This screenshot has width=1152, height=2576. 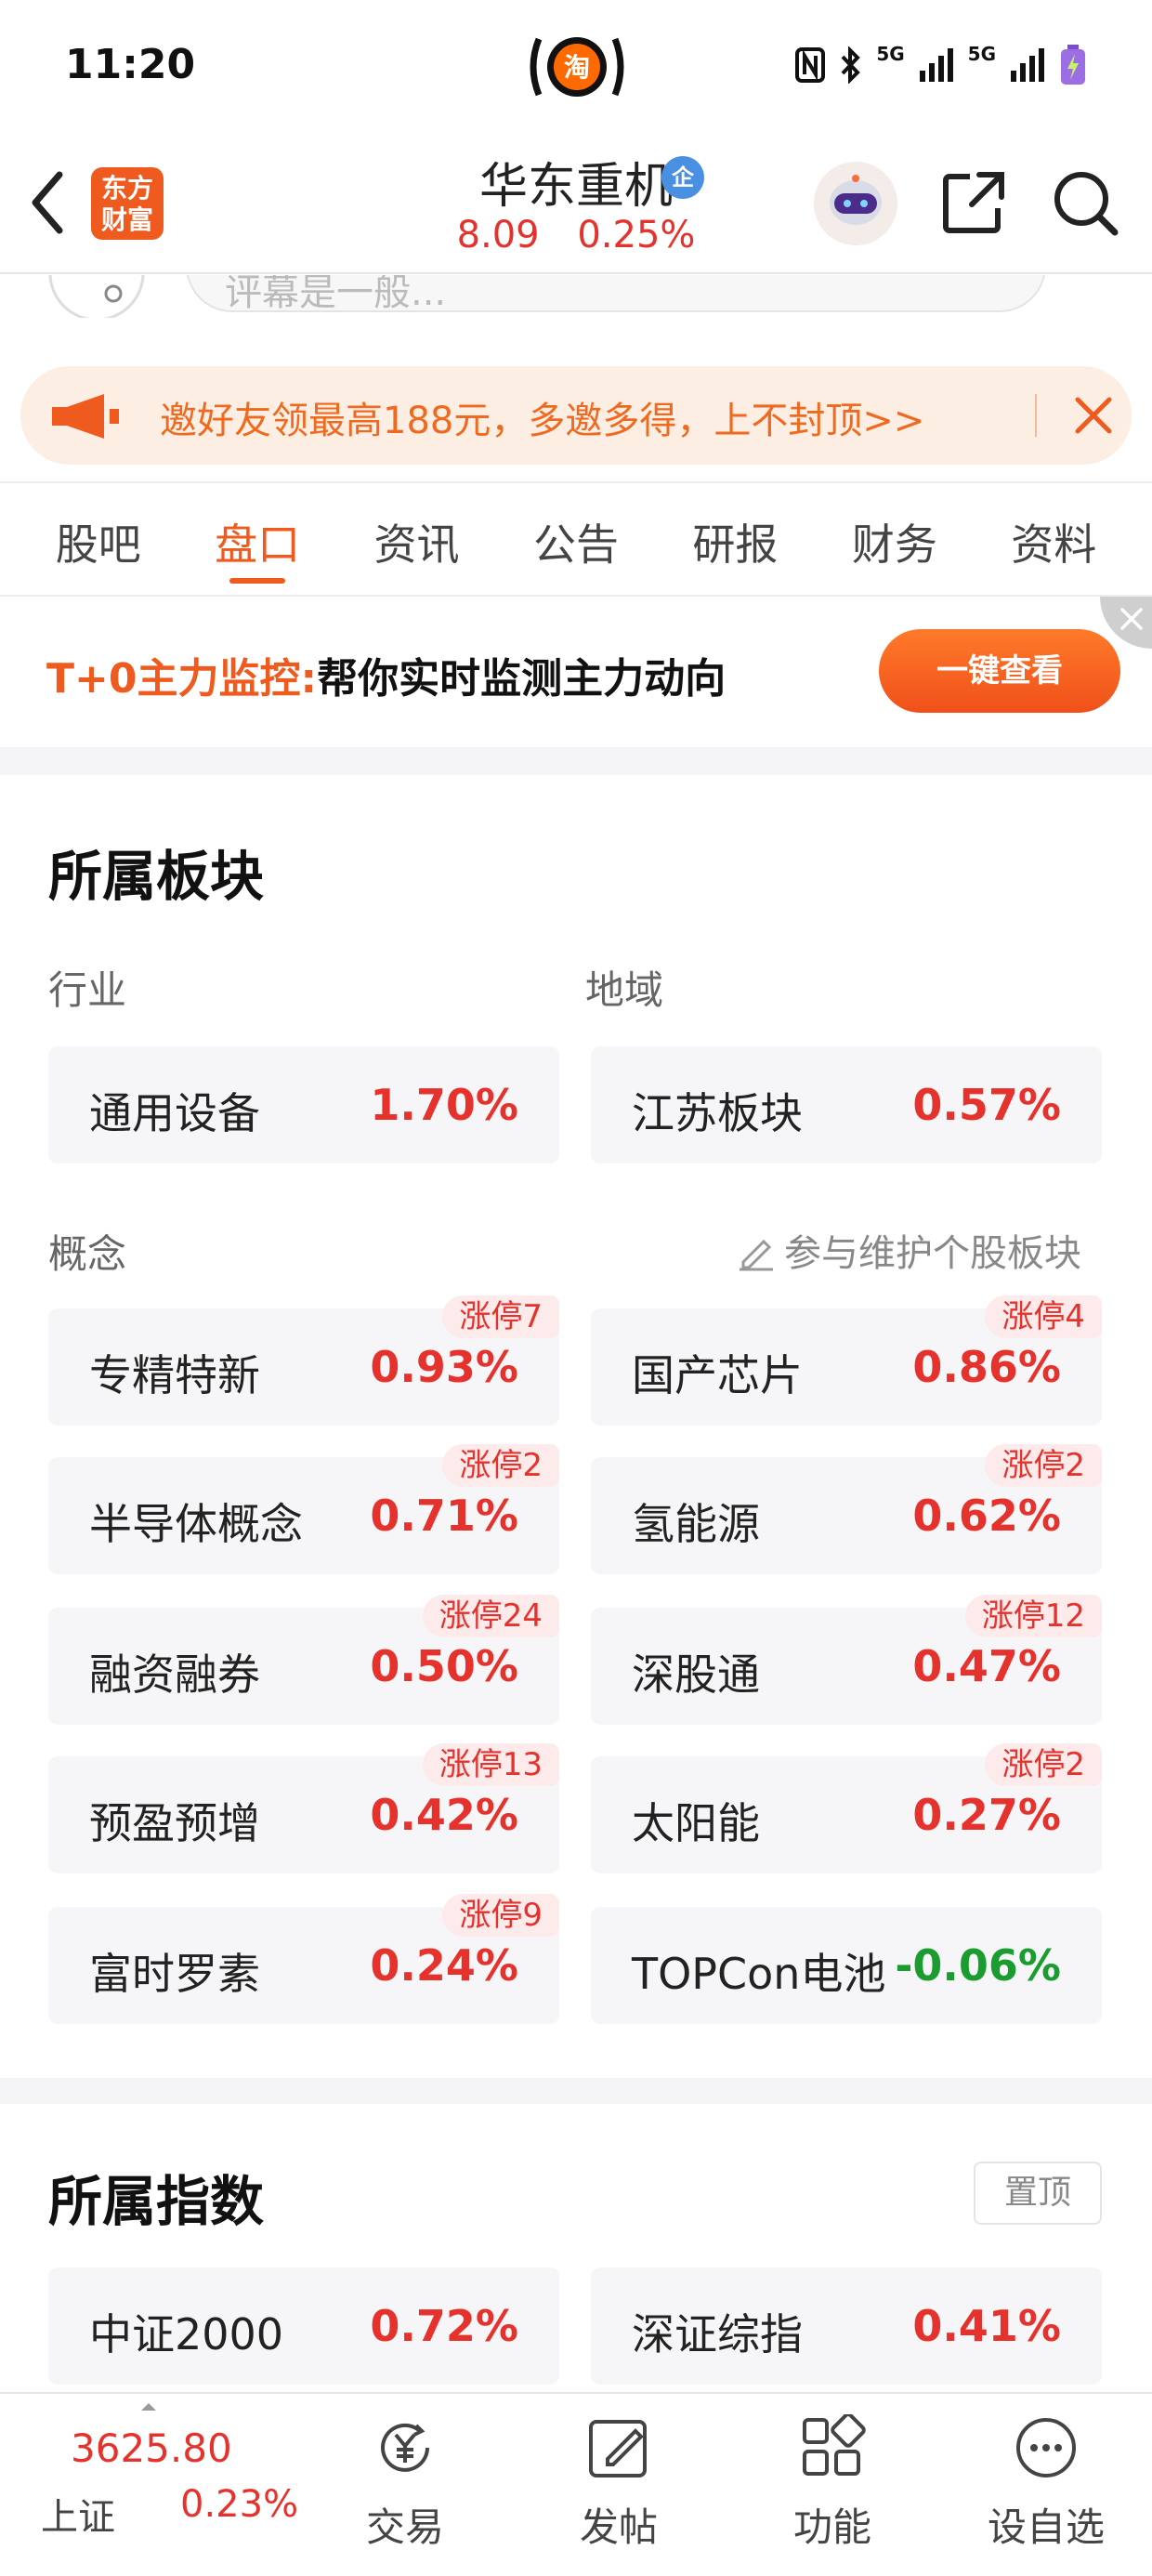 What do you see at coordinates (981, 54) in the screenshot?
I see `5g-label: 5G` at bounding box center [981, 54].